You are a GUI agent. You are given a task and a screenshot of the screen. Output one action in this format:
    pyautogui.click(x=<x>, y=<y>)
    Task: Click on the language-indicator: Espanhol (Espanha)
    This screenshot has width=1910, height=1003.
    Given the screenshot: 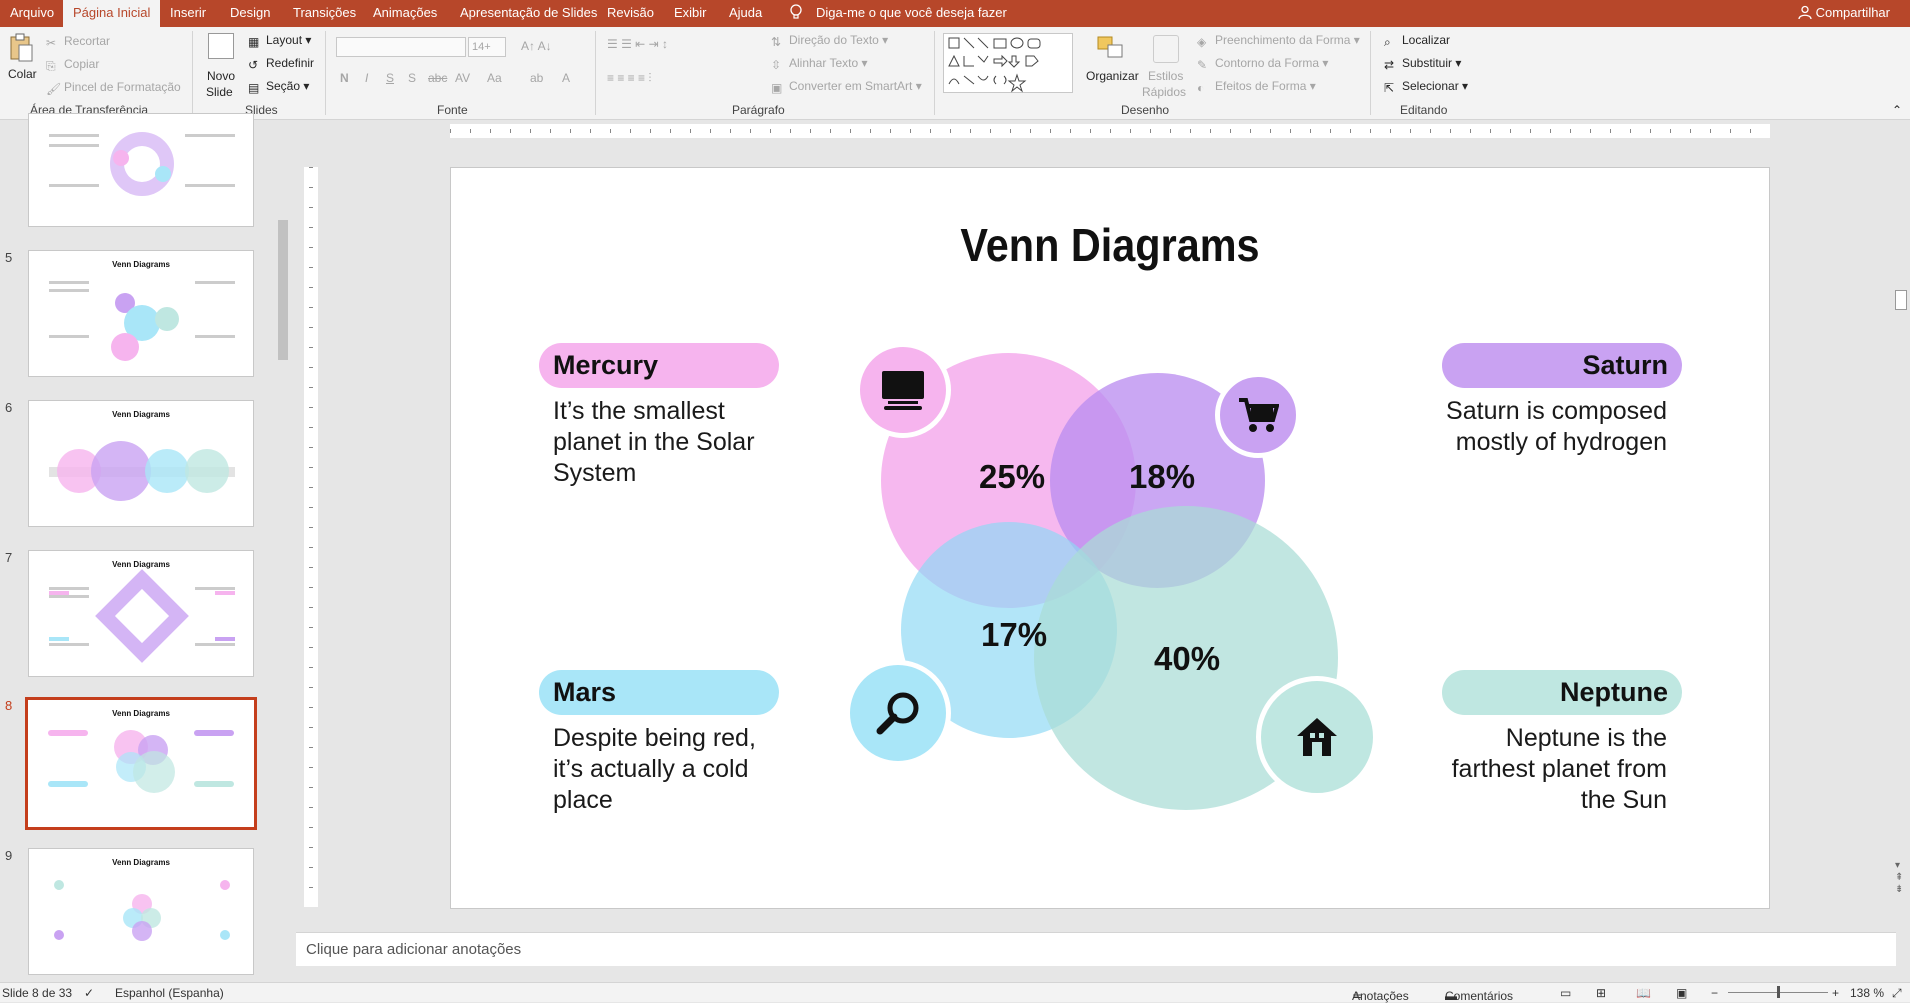 What is the action you would take?
    pyautogui.click(x=169, y=993)
    